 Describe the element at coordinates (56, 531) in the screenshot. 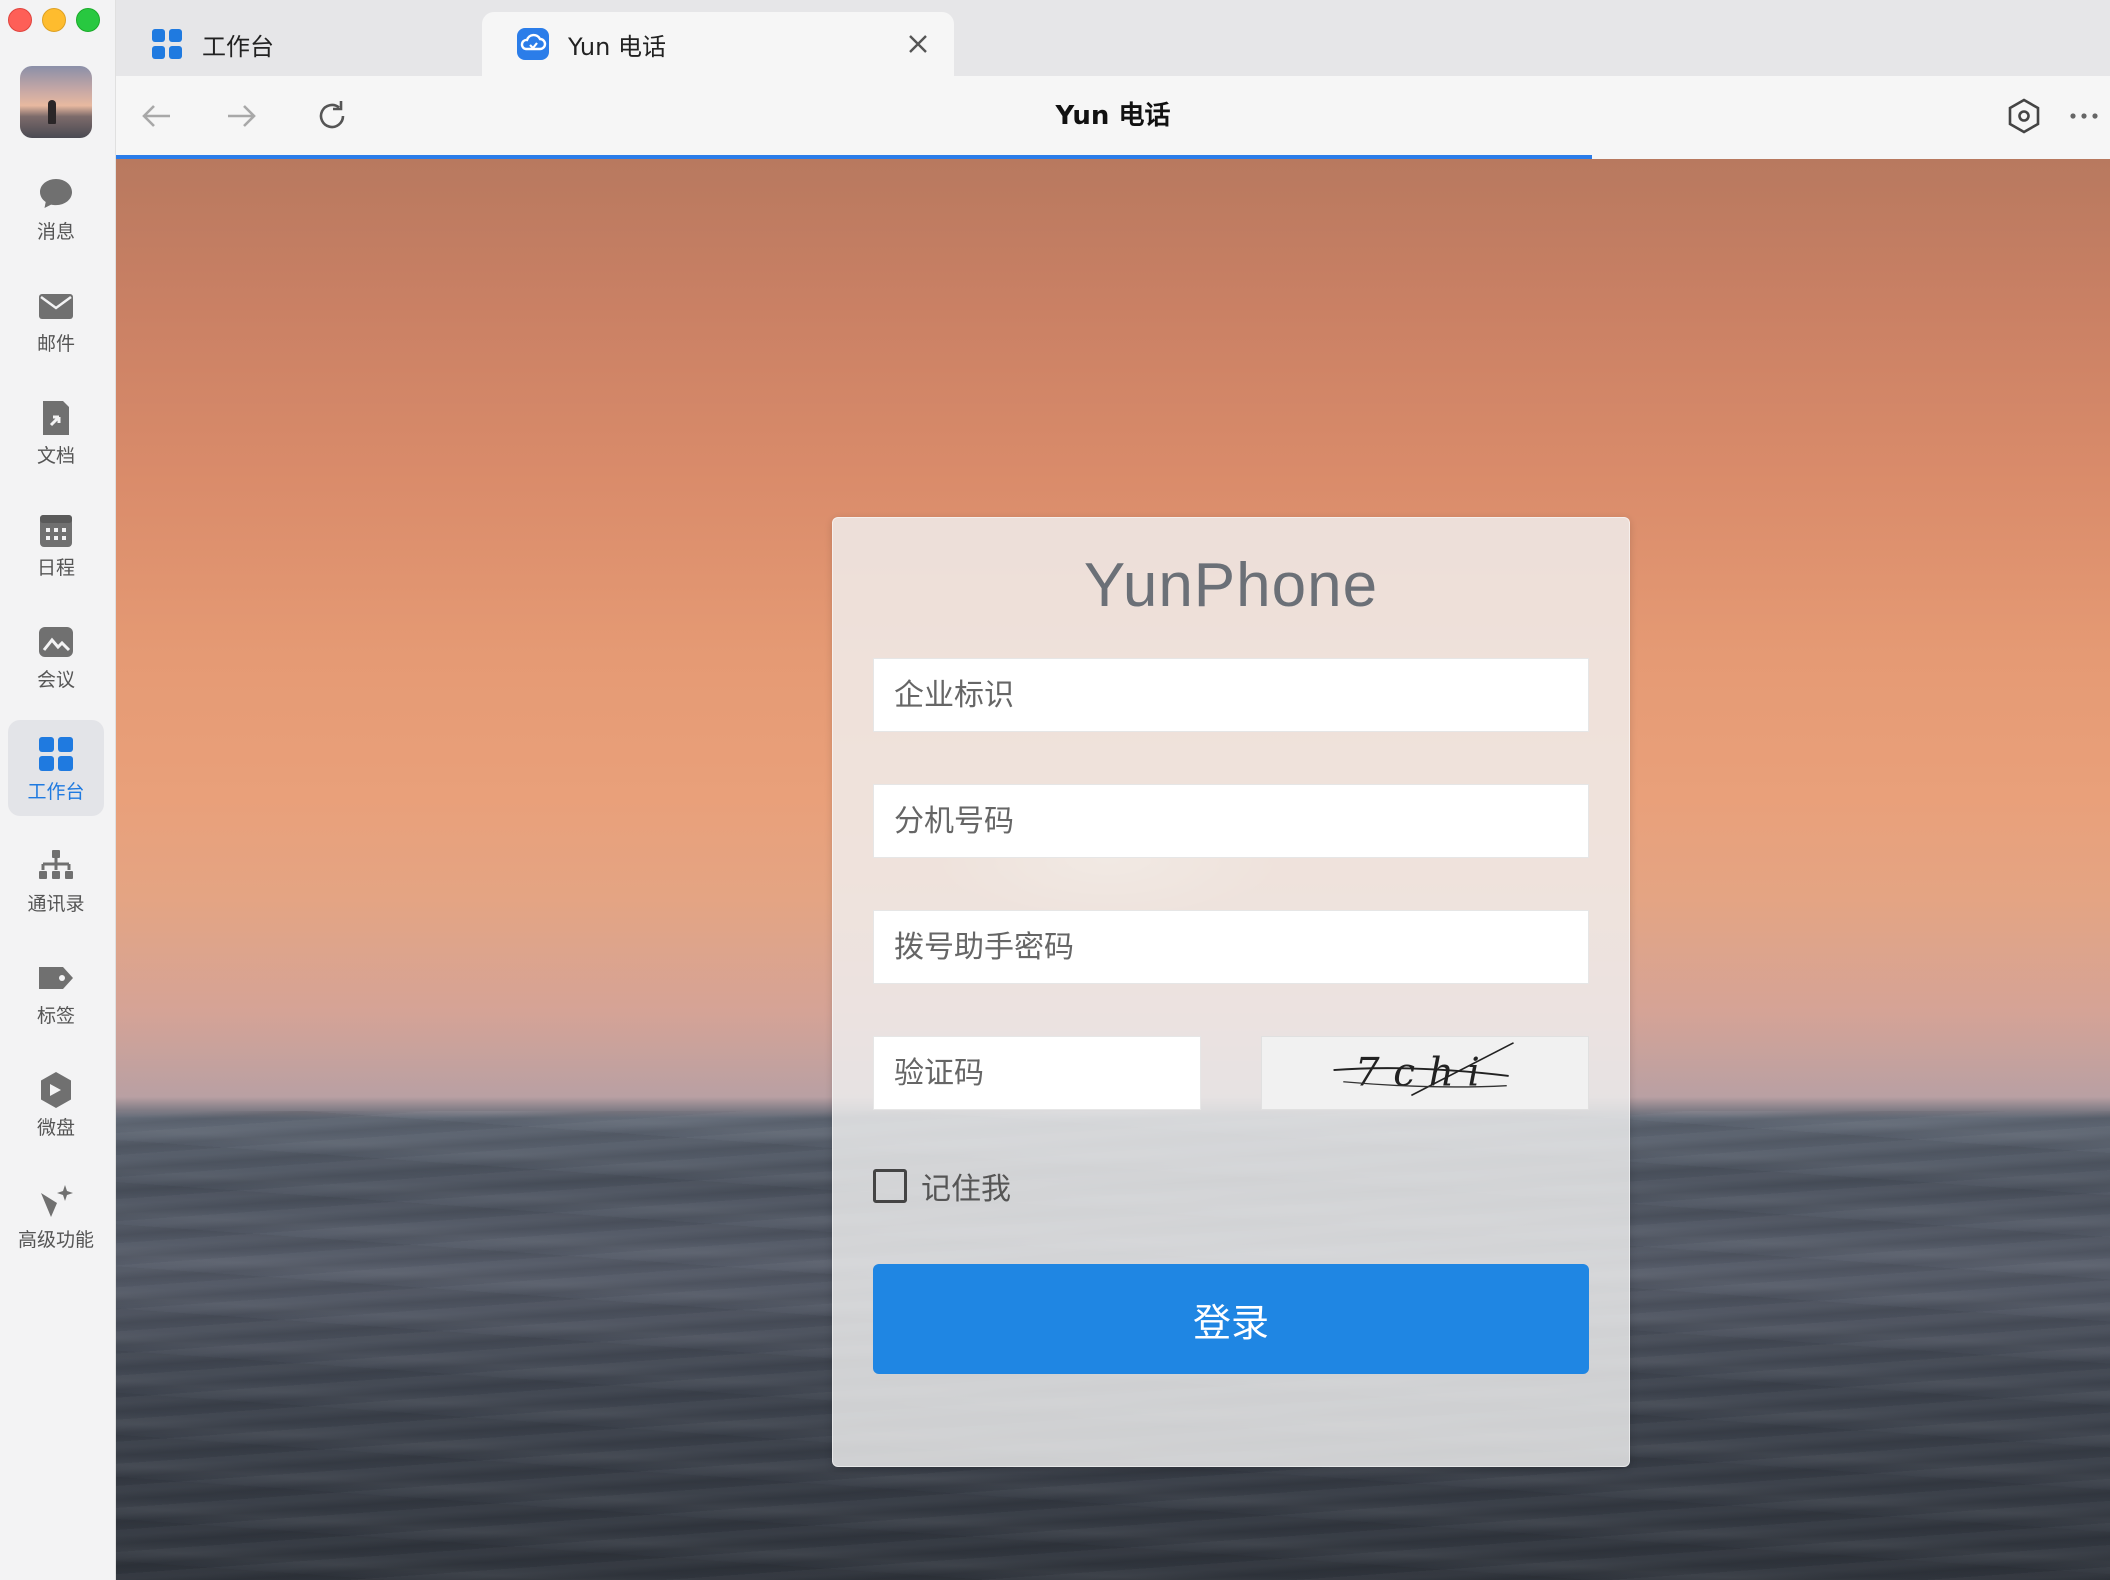

I see `calendar-icon` at that location.